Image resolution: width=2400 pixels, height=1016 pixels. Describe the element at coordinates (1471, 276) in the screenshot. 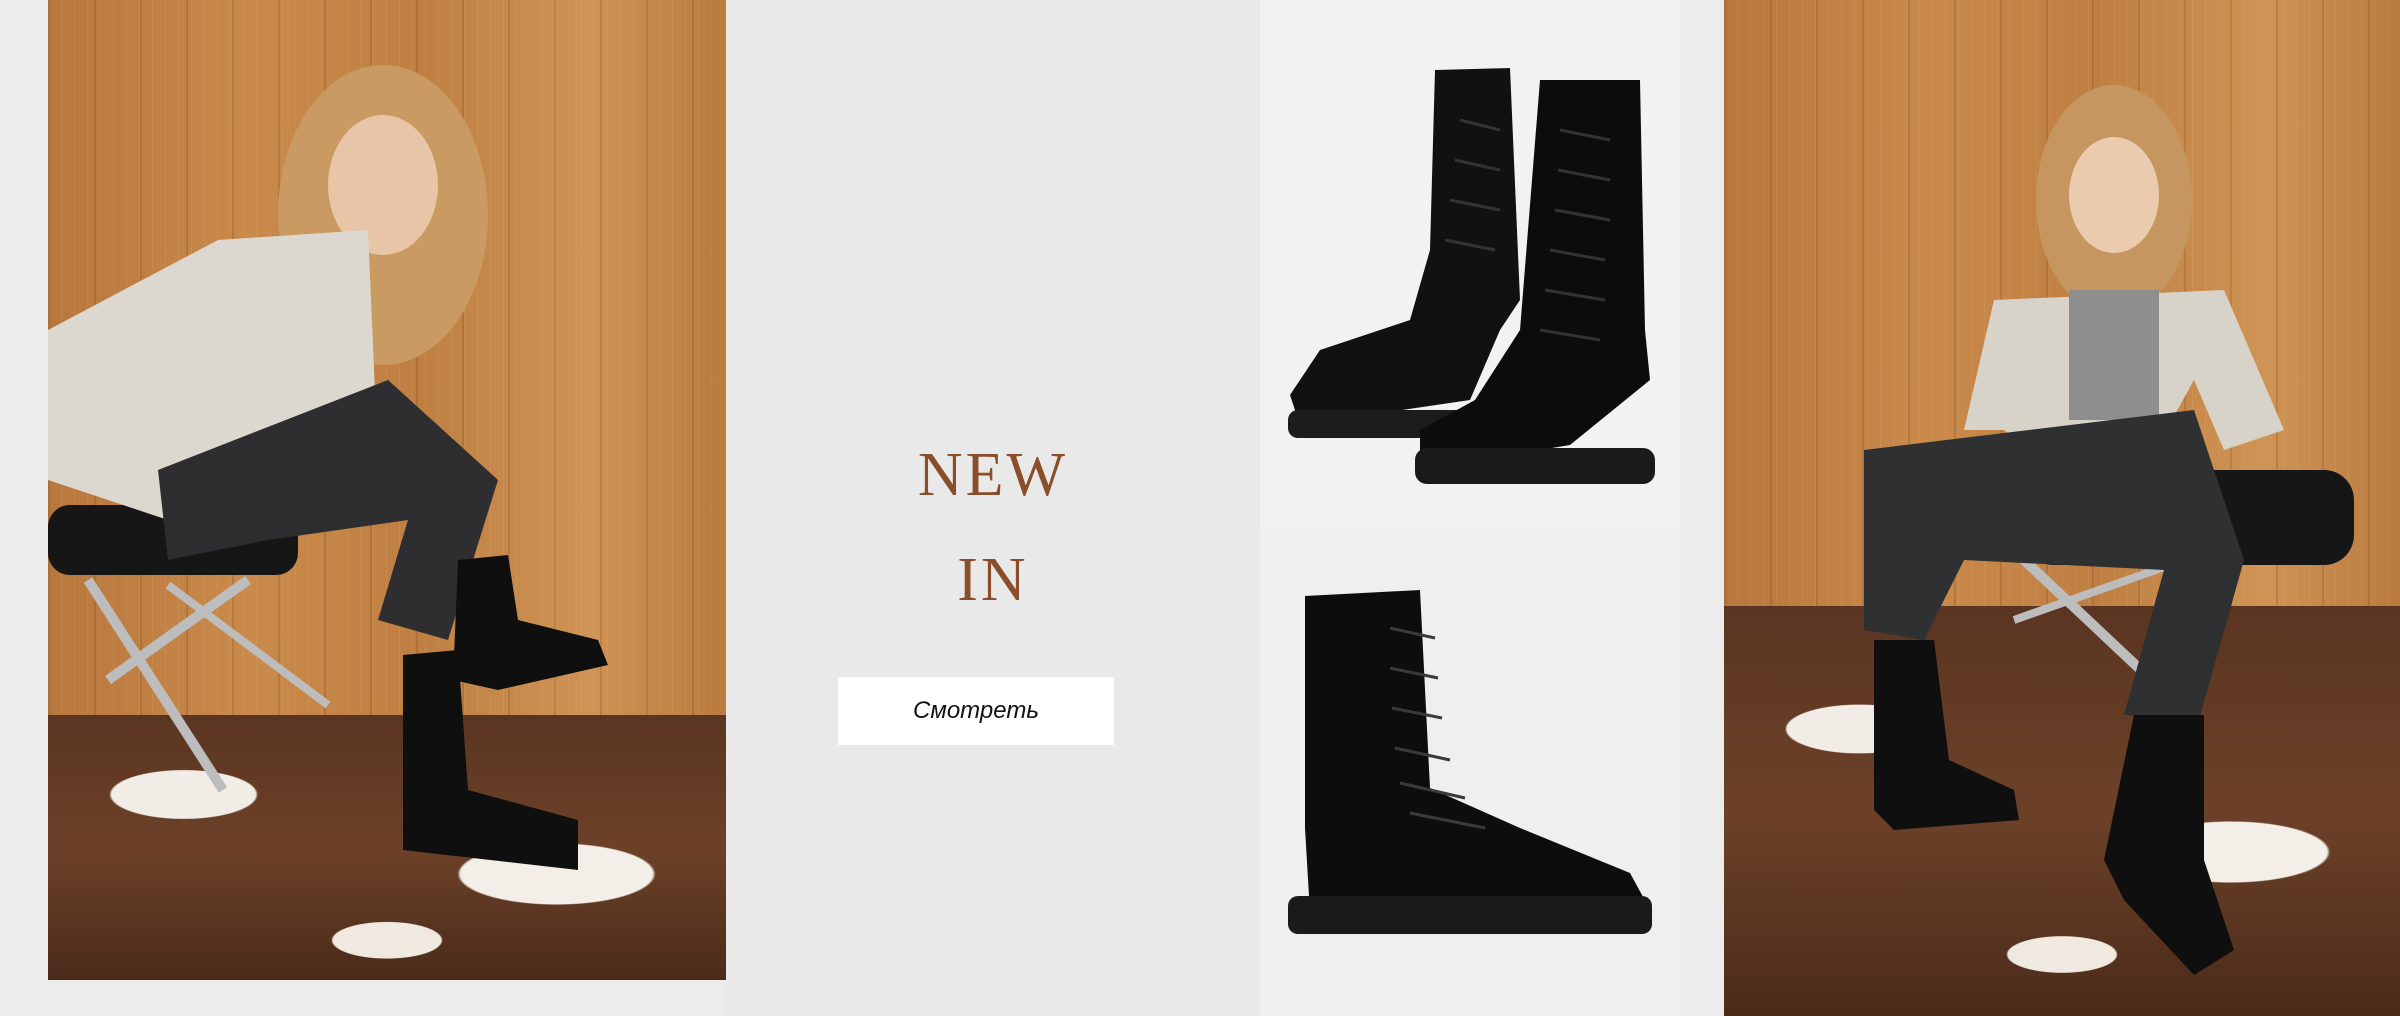

I see `boot-pair-illustration` at that location.